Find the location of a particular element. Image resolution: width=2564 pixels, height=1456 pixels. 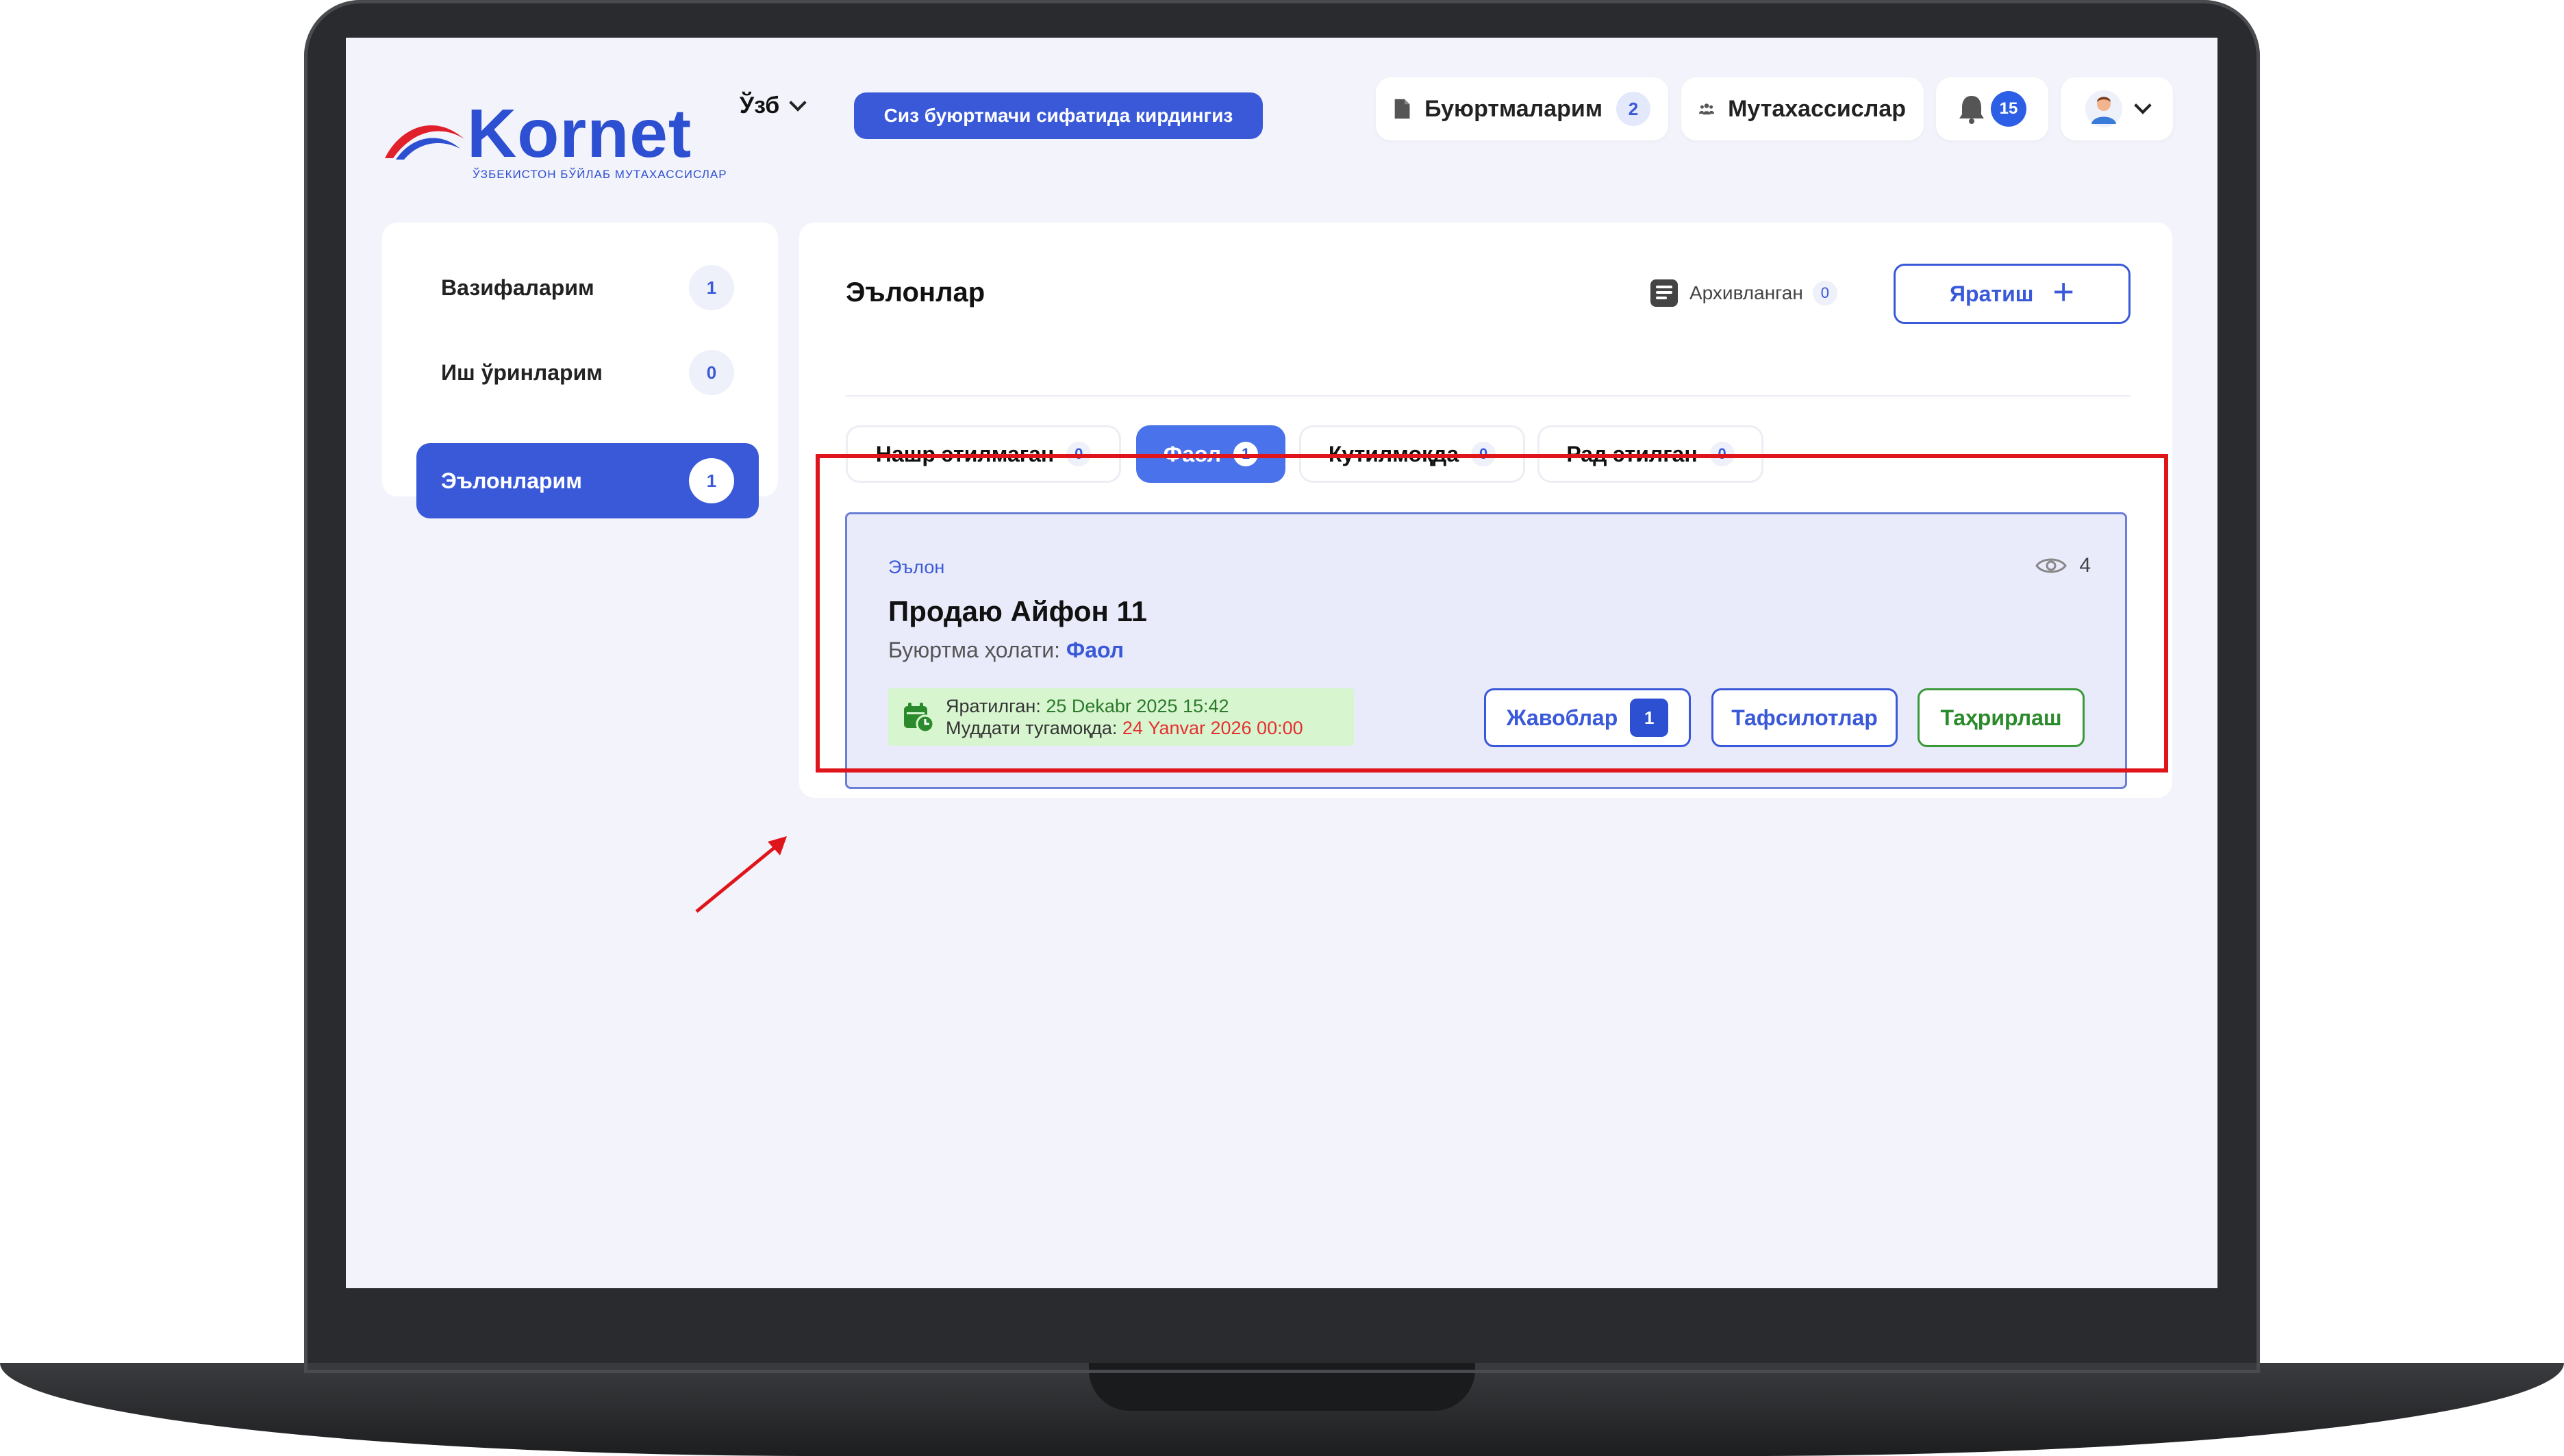

kornet-logo: Kornet ЎЗБЕКИСТОН БЎЙЛАБ МУТАХАССИСЛАР is located at coordinates (555, 130).